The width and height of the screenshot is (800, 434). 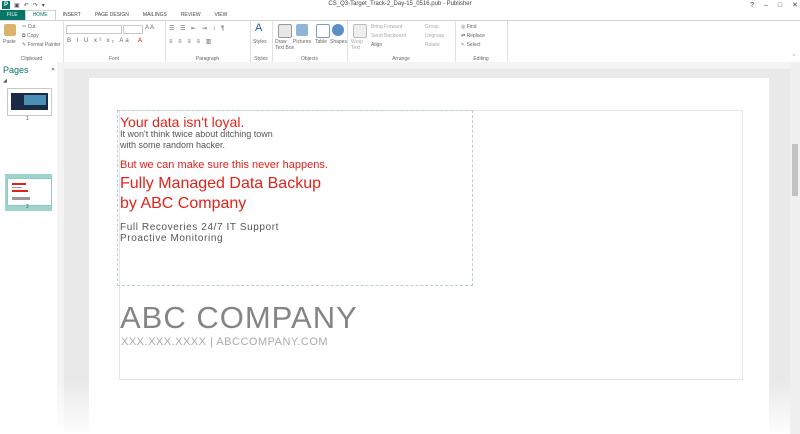 I want to click on select-button: ↖ Select, so click(x=471, y=45).